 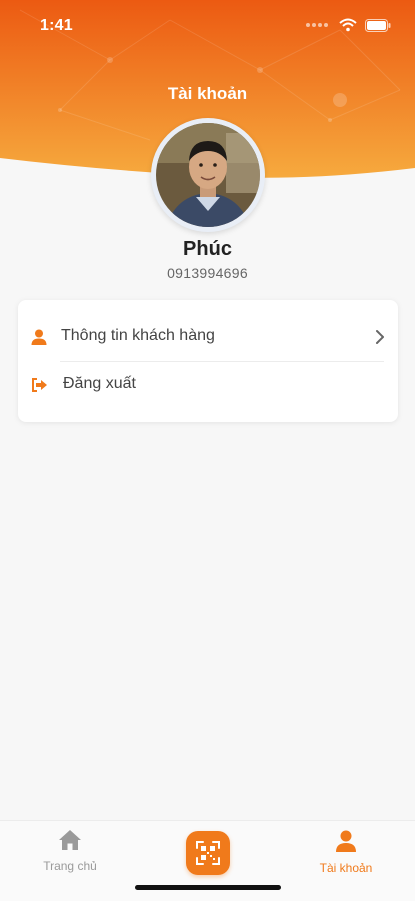 I want to click on nav-label-account: Tài khoản, so click(x=346, y=868).